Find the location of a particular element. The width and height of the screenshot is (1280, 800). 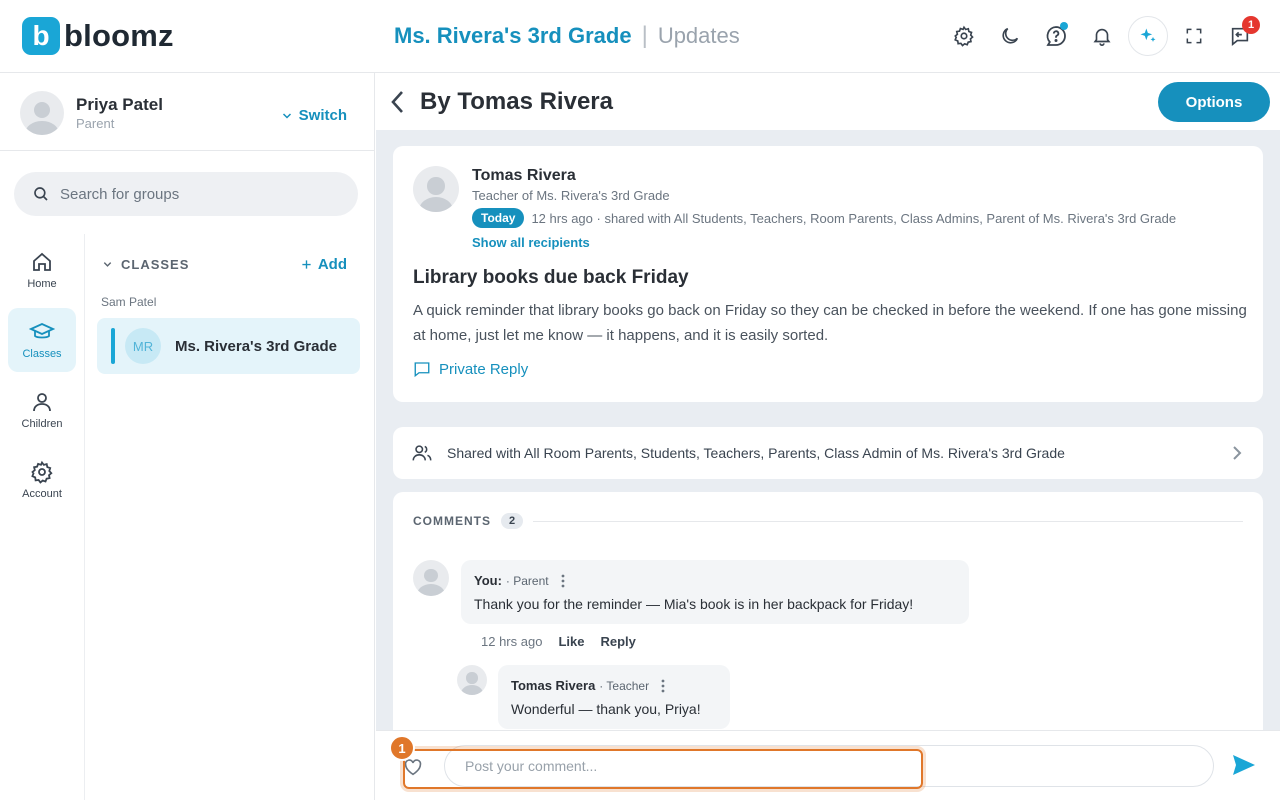

search-placeholder: Search for groups is located at coordinates (120, 194).